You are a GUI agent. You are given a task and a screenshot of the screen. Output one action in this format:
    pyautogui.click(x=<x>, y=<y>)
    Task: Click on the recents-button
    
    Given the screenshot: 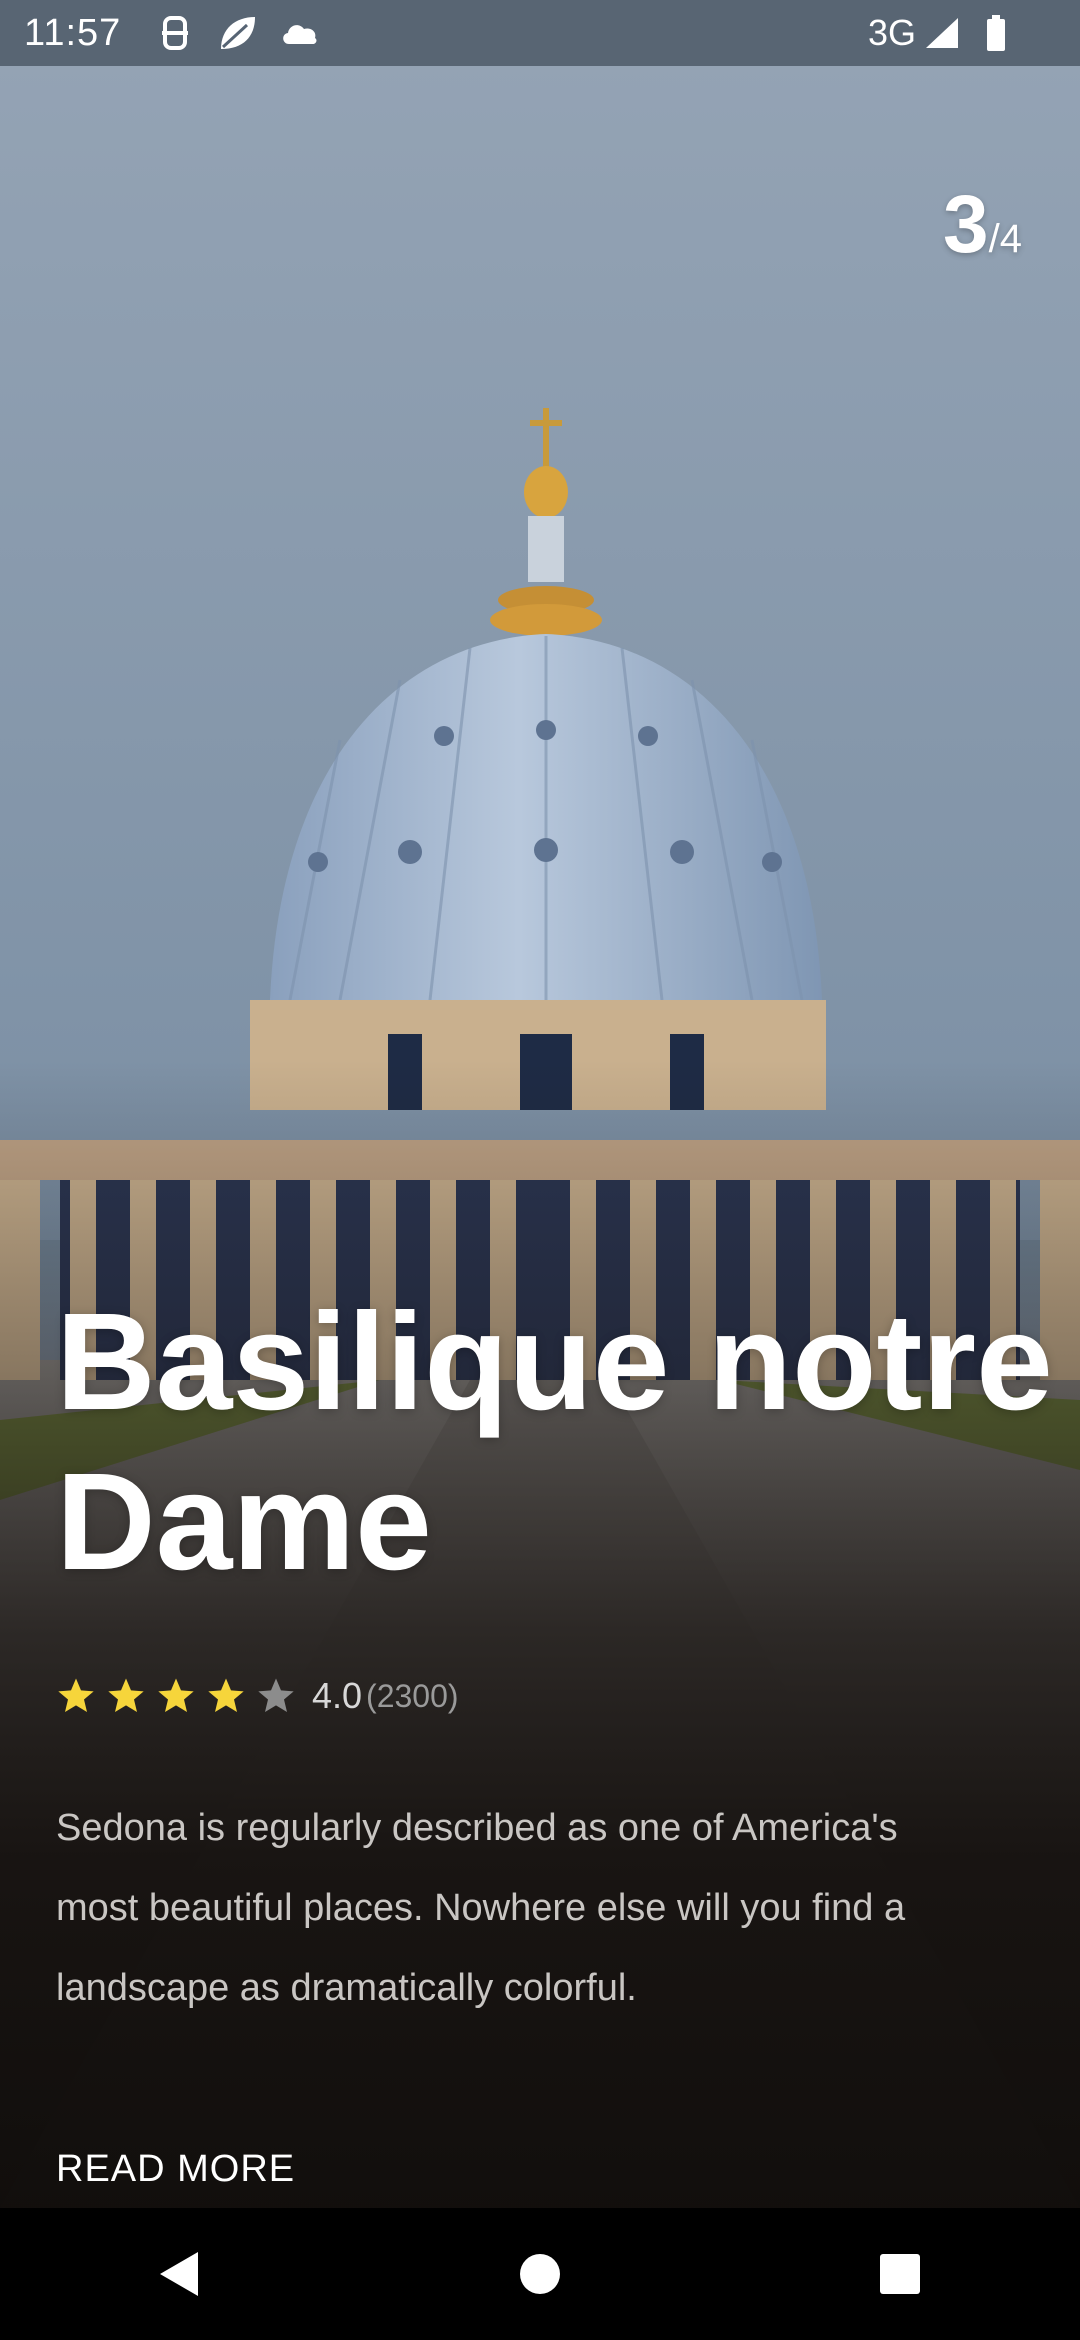 What is the action you would take?
    pyautogui.click(x=900, y=2274)
    